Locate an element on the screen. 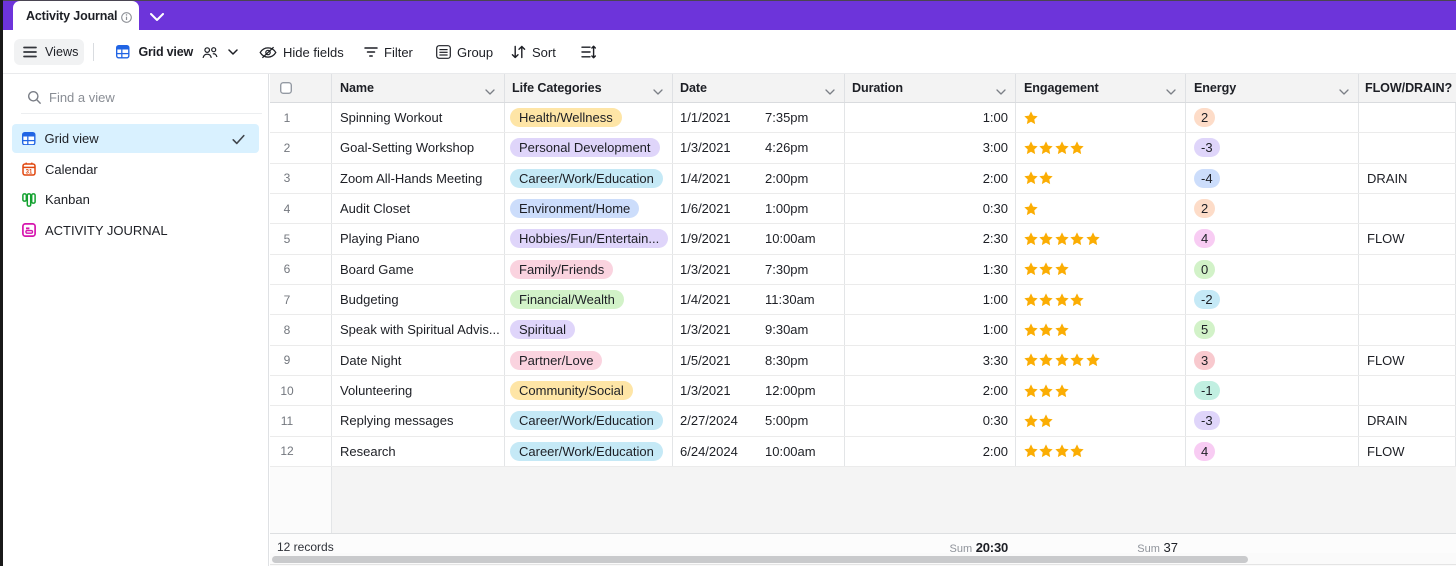 The height and width of the screenshot is (566, 1456). svg-text: 31 is located at coordinates (29, 173).